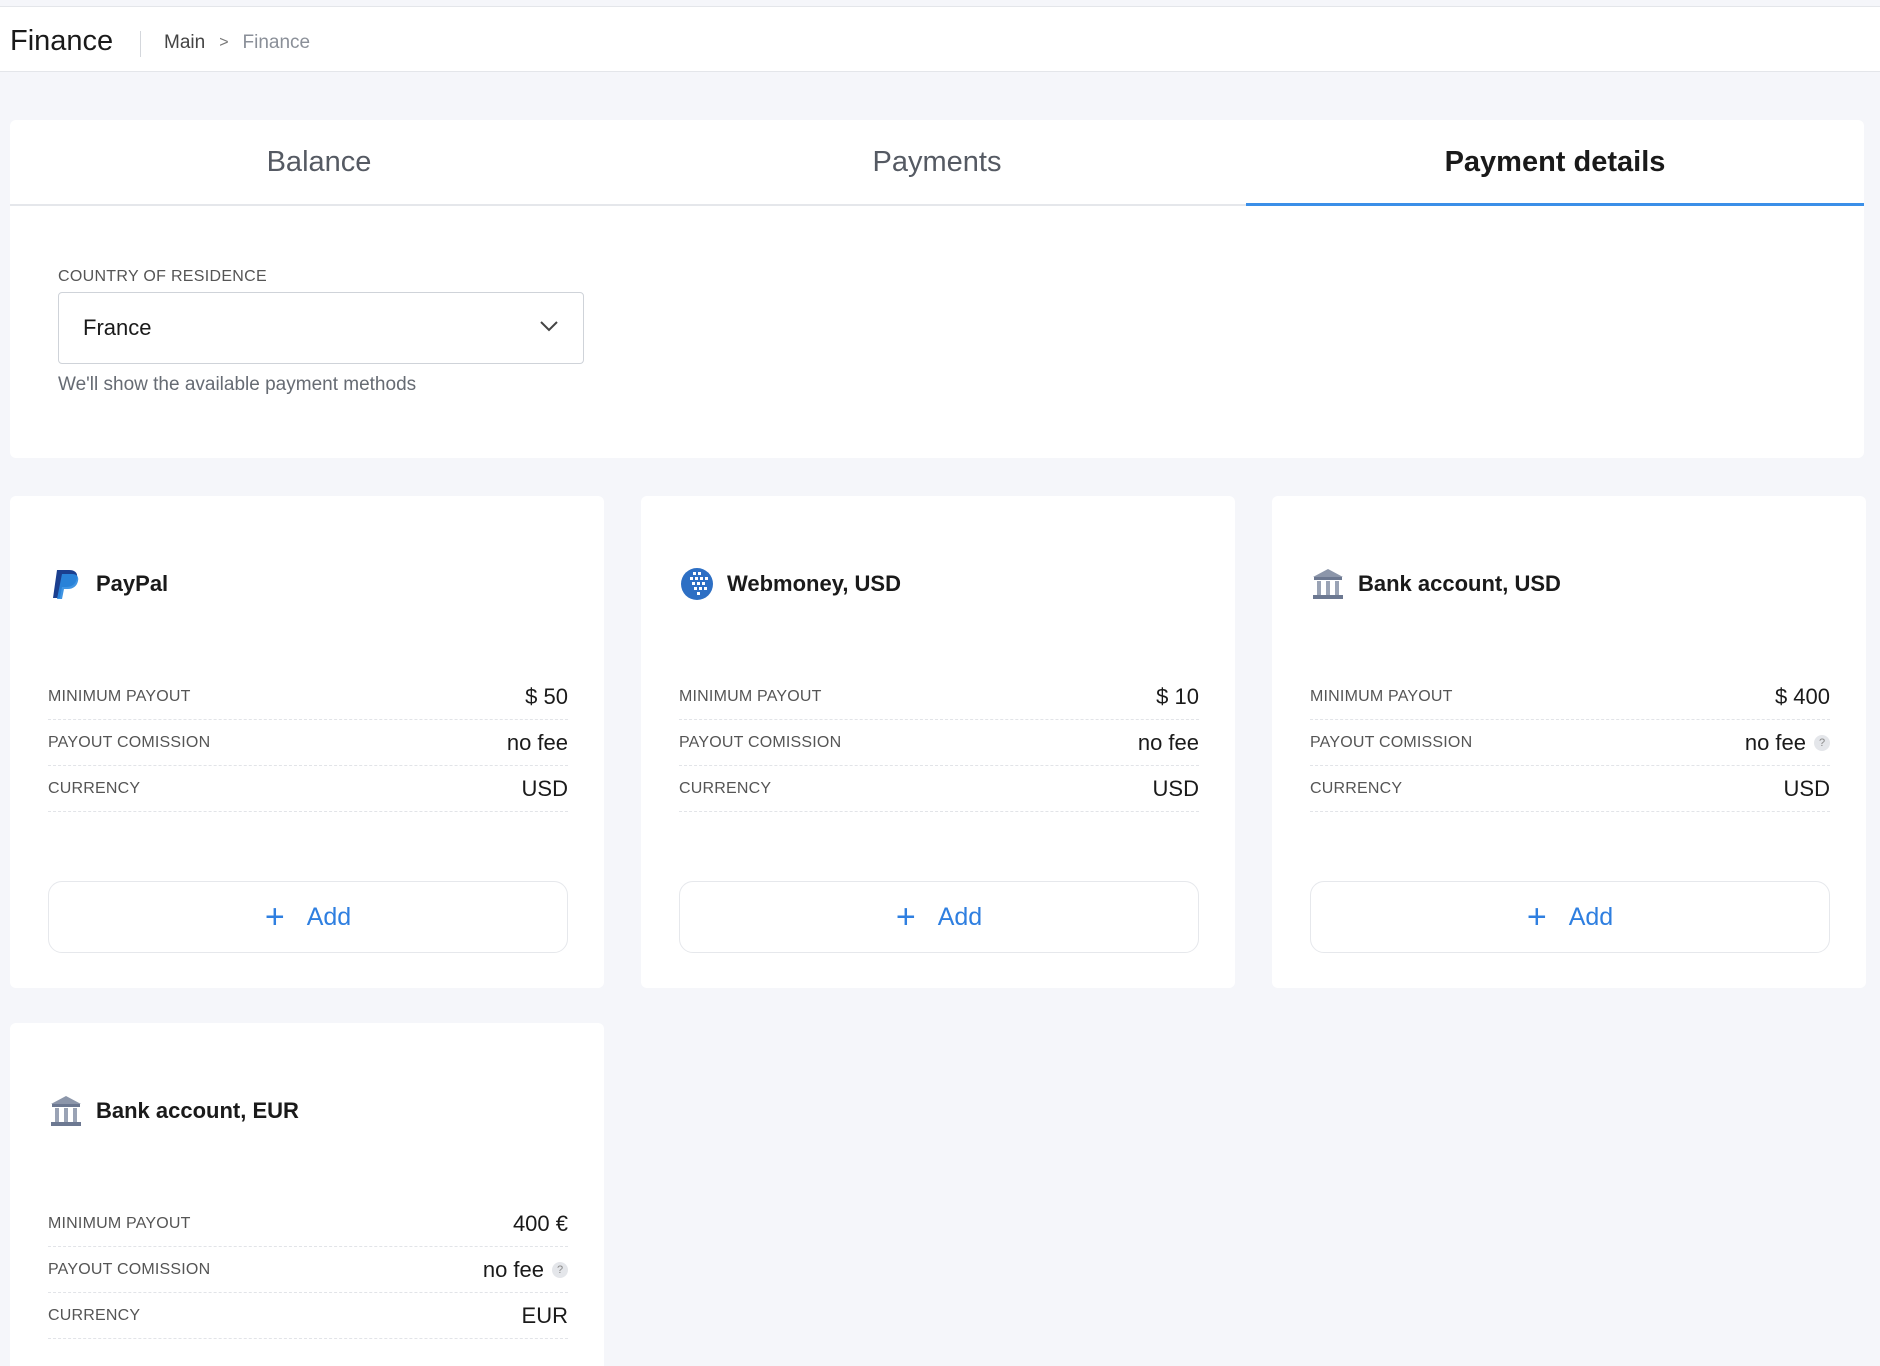 The width and height of the screenshot is (1880, 1366). What do you see at coordinates (117, 327) in the screenshot?
I see `country-select-value: France` at bounding box center [117, 327].